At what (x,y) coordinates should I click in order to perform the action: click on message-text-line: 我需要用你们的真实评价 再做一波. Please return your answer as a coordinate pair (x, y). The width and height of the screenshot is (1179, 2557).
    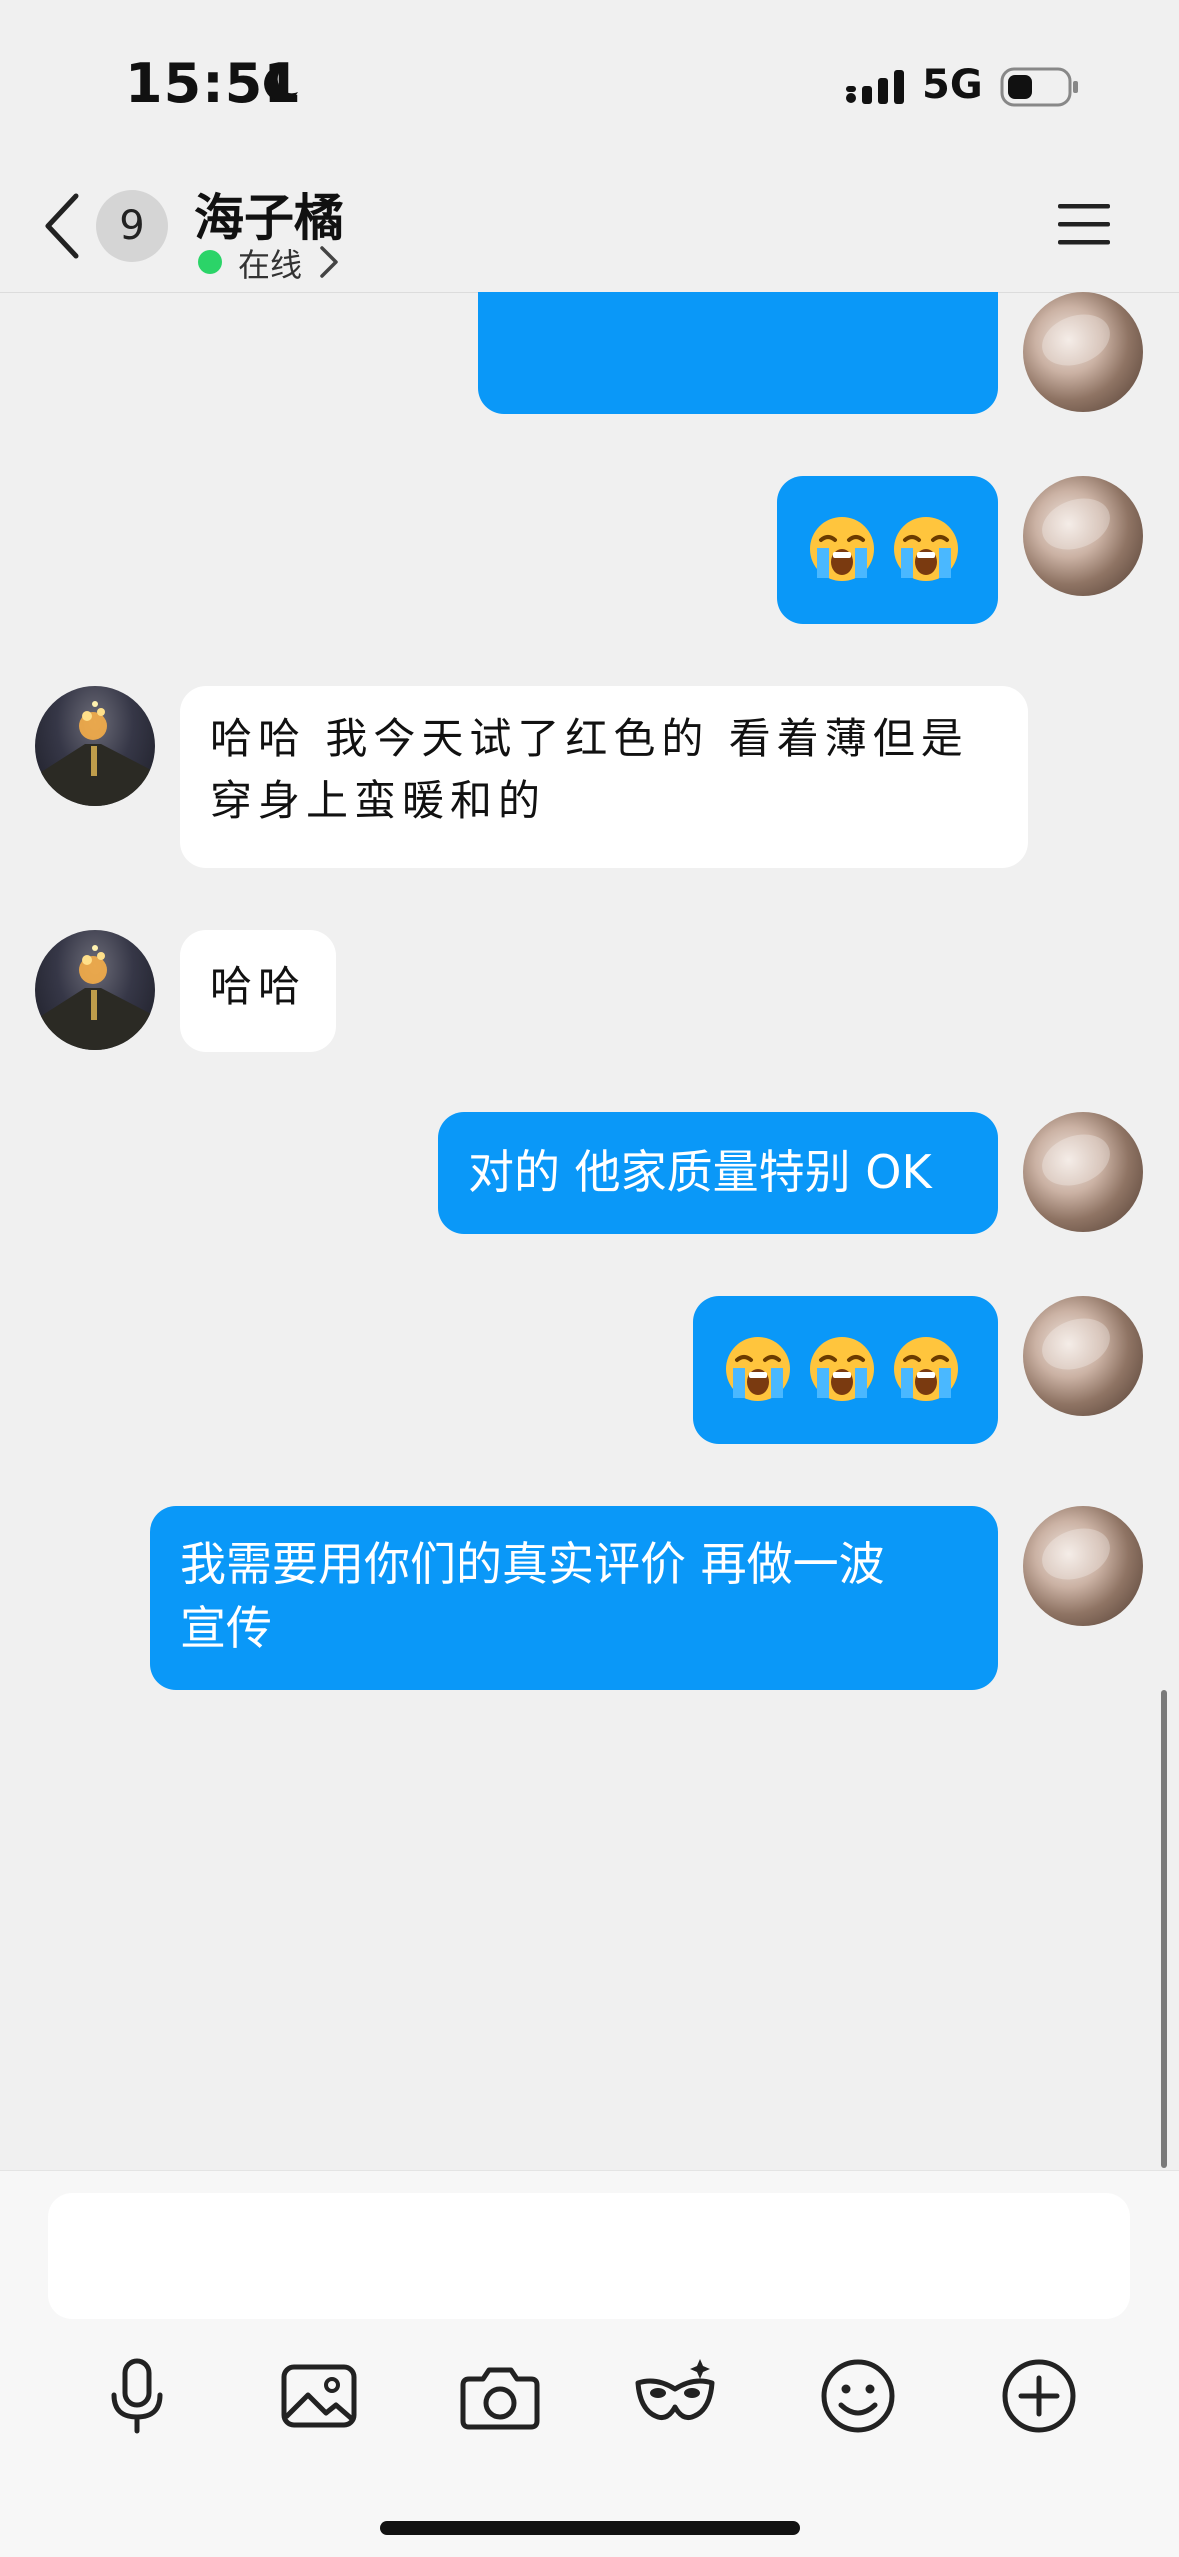
    Looking at the image, I should click on (532, 1564).